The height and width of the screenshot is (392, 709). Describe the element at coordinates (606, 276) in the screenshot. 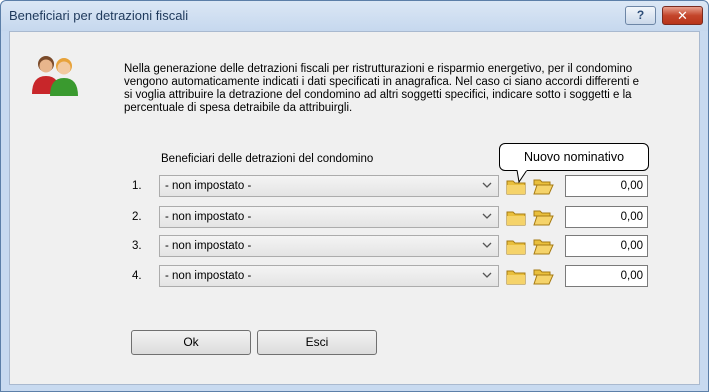

I see `amount-field-4: 0,00` at that location.